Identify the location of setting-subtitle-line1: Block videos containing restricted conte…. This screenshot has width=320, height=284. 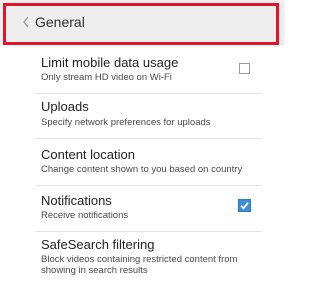
(139, 259).